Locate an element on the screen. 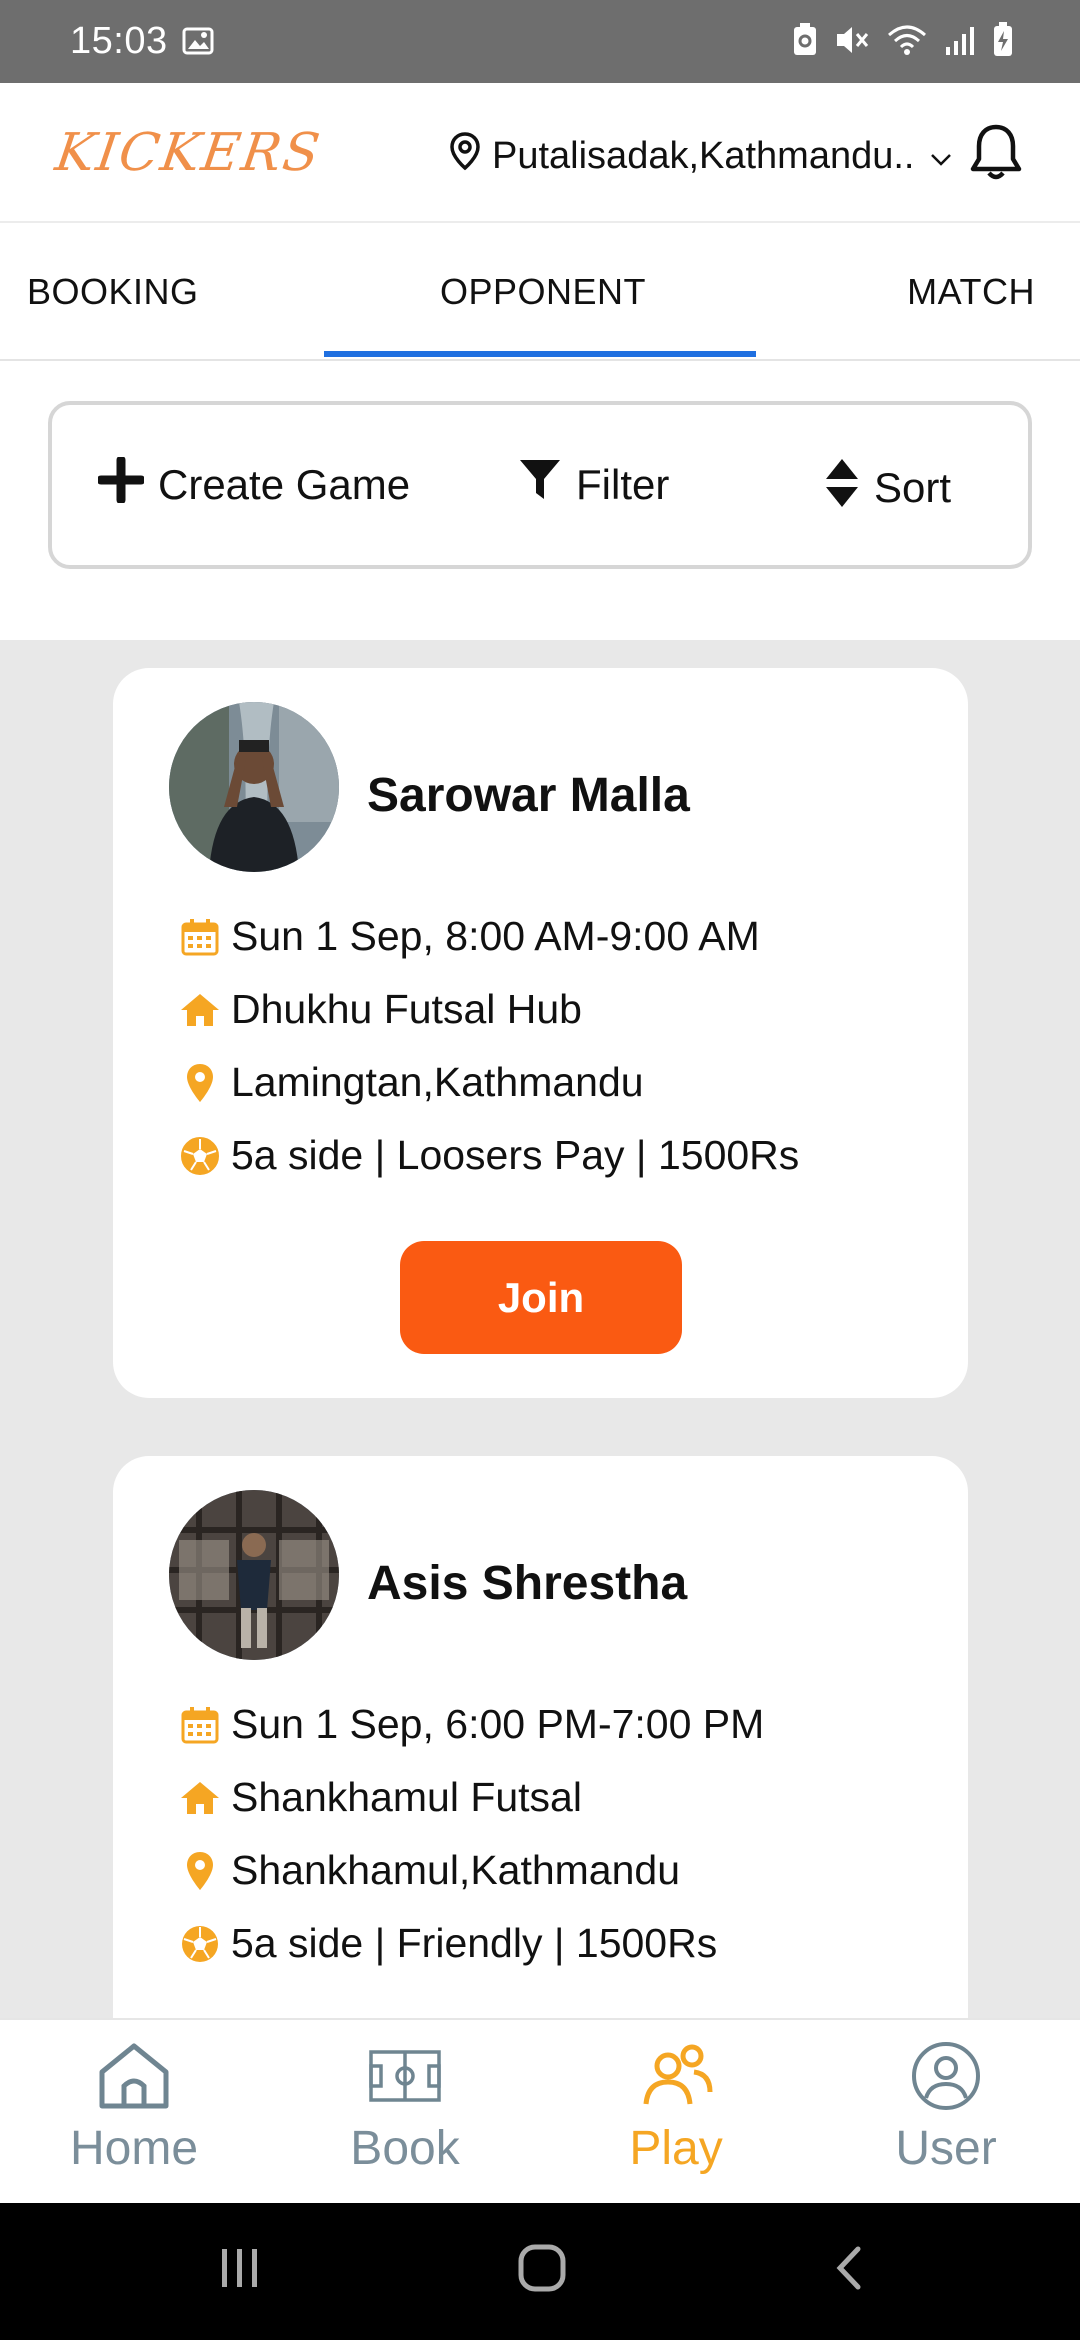  location-selector: Putalisadak,Kathmandu.. is located at coordinates (700, 156).